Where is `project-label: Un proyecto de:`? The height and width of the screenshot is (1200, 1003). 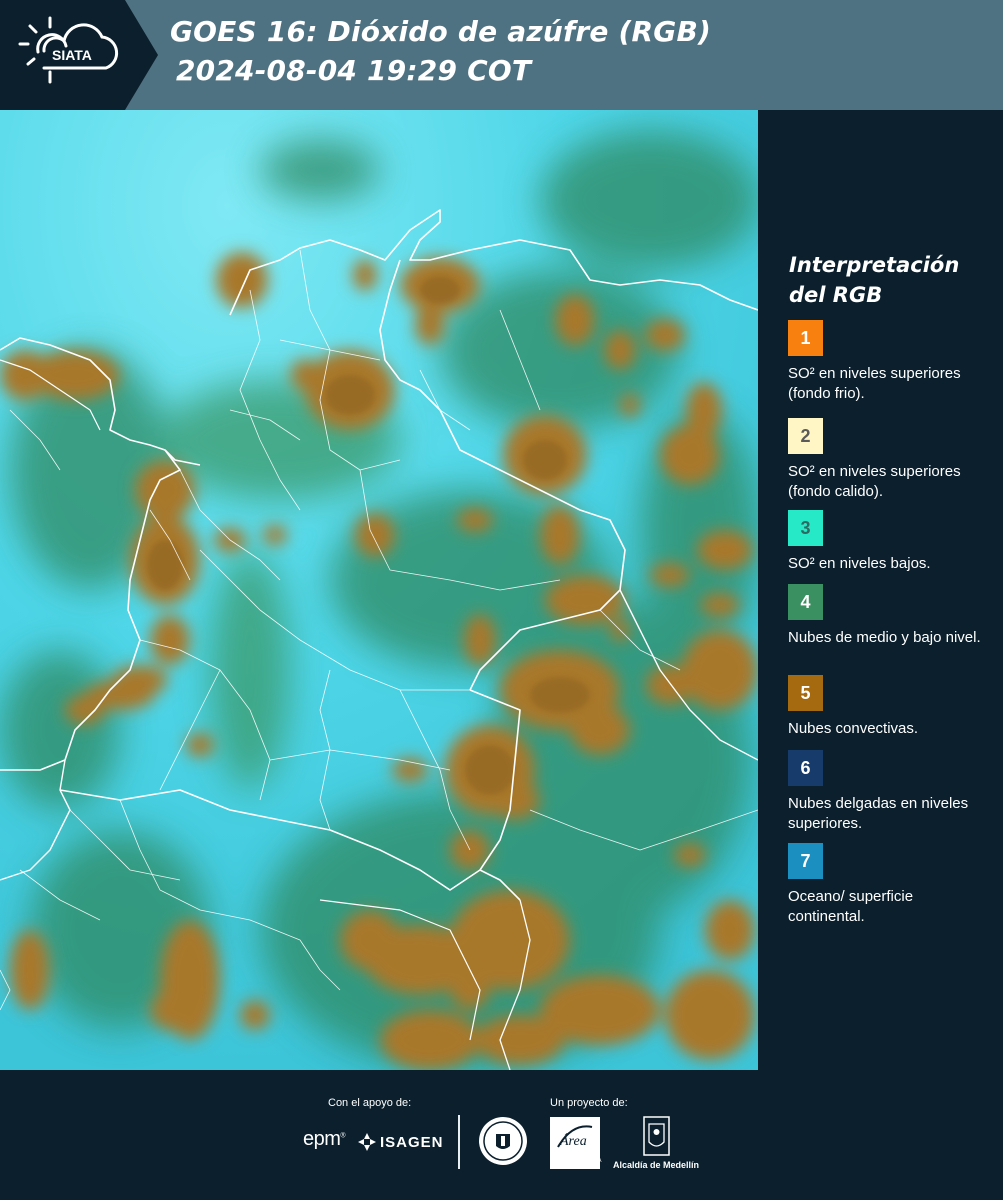 project-label: Un proyecto de: is located at coordinates (589, 1103).